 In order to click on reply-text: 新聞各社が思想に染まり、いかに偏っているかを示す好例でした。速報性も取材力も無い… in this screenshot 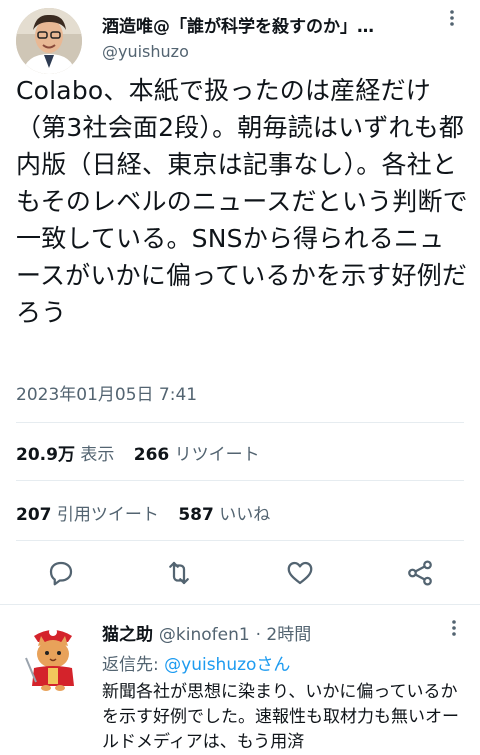, I will do `click(280, 717)`.